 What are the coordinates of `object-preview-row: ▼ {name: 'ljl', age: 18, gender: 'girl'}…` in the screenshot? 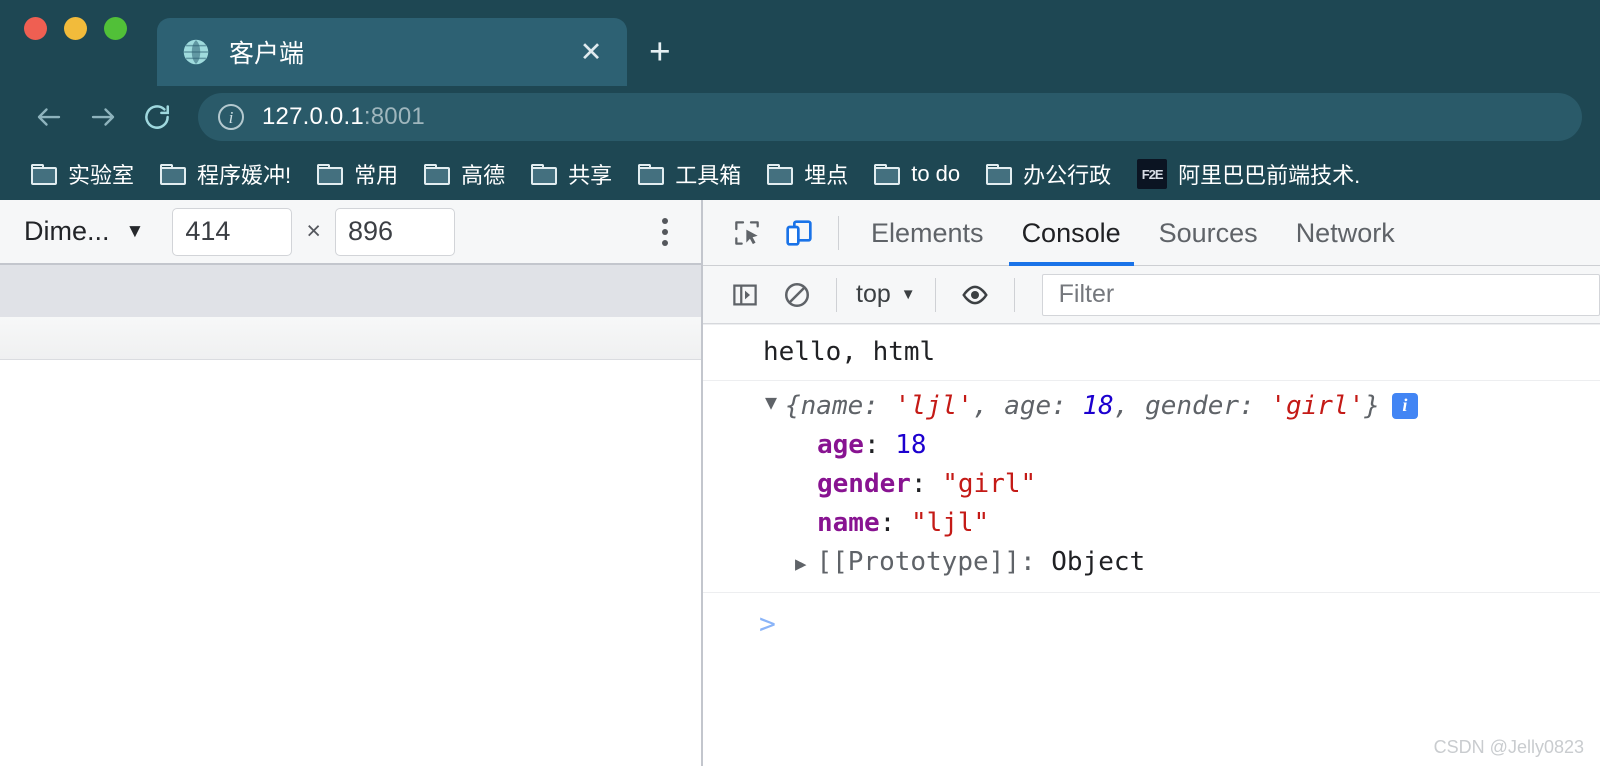 It's located at (1151, 406).